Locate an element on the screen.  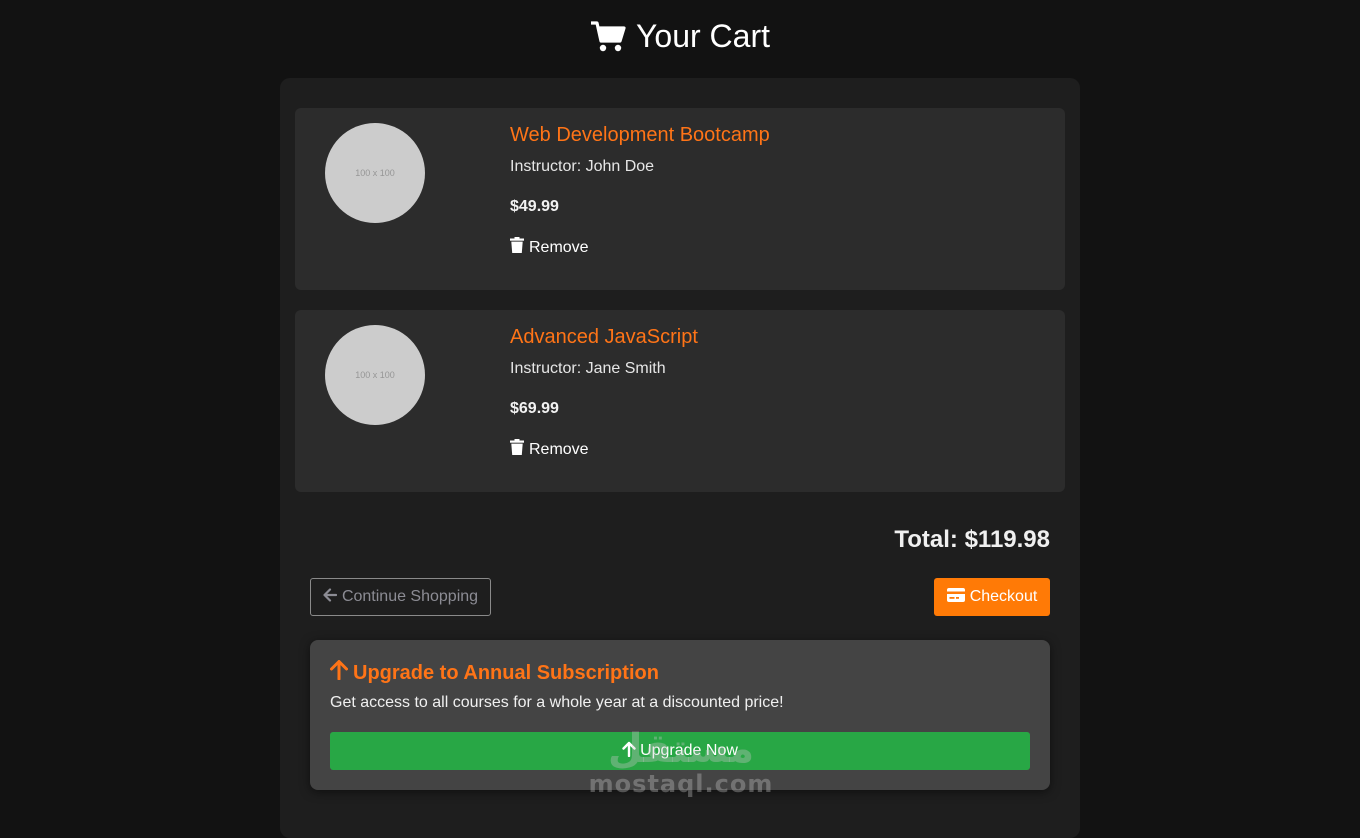
cart-icon is located at coordinates (608, 37).